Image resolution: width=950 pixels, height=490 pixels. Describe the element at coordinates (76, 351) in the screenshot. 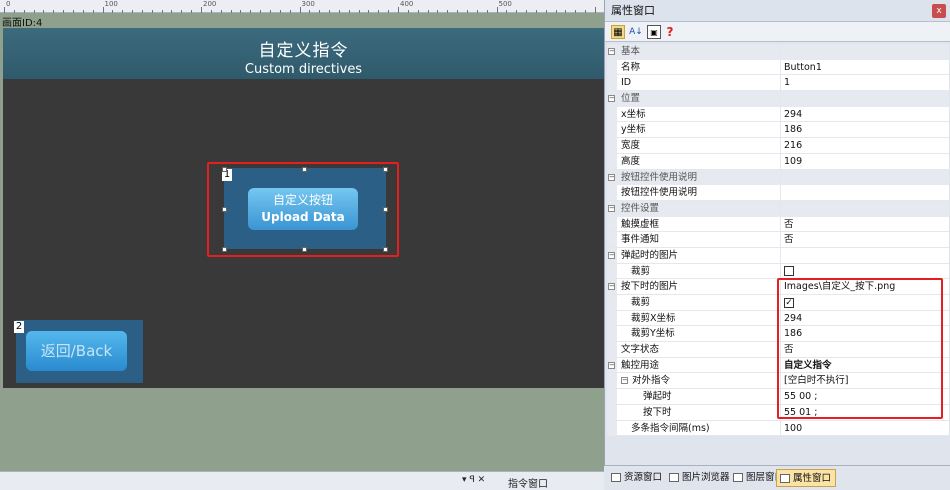

I see `back-button-face: 返回/Back` at that location.